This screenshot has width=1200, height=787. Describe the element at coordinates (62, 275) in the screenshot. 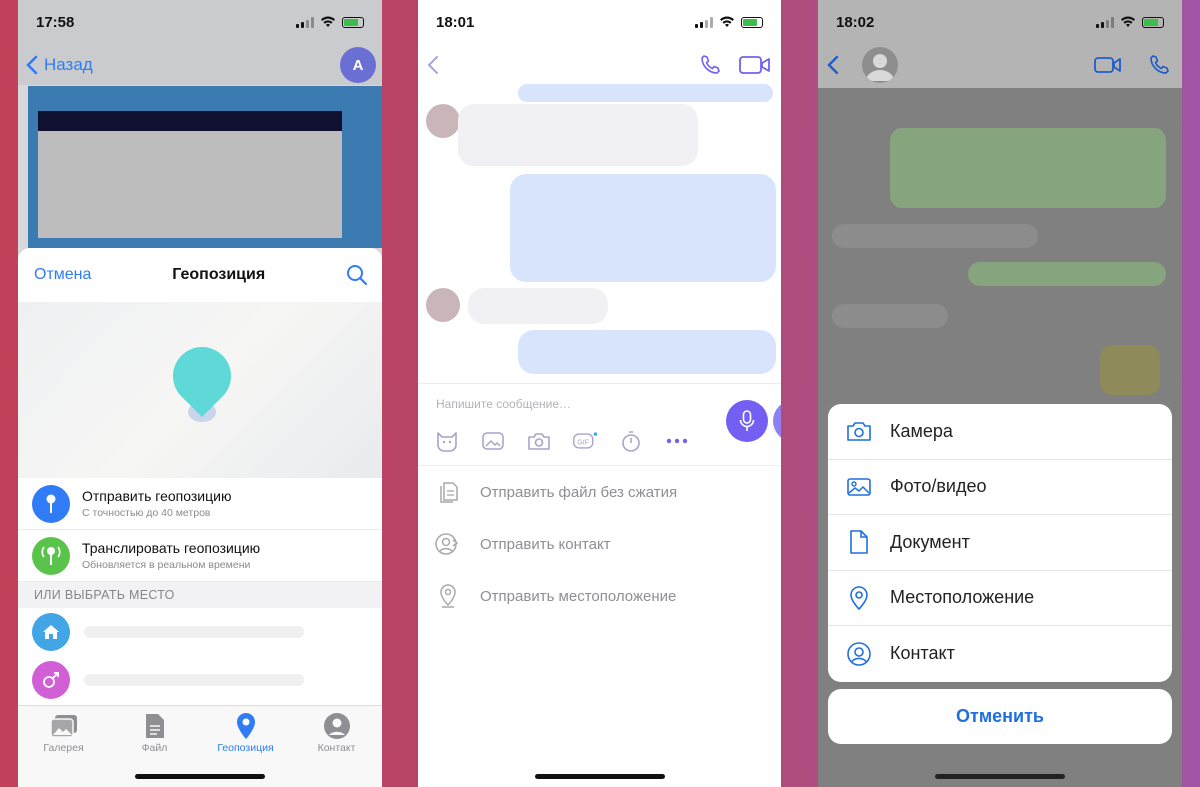

I see `cancel-button: Отмена` at that location.